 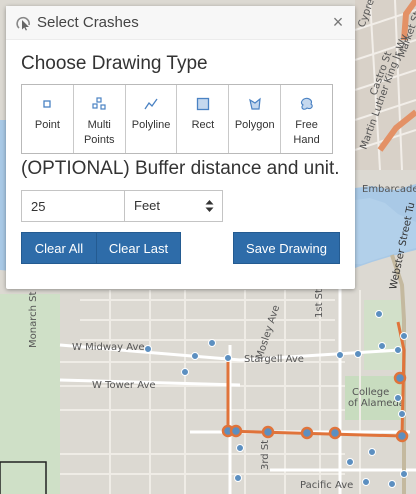 I want to click on map-label-college: College, so click(x=370, y=392).